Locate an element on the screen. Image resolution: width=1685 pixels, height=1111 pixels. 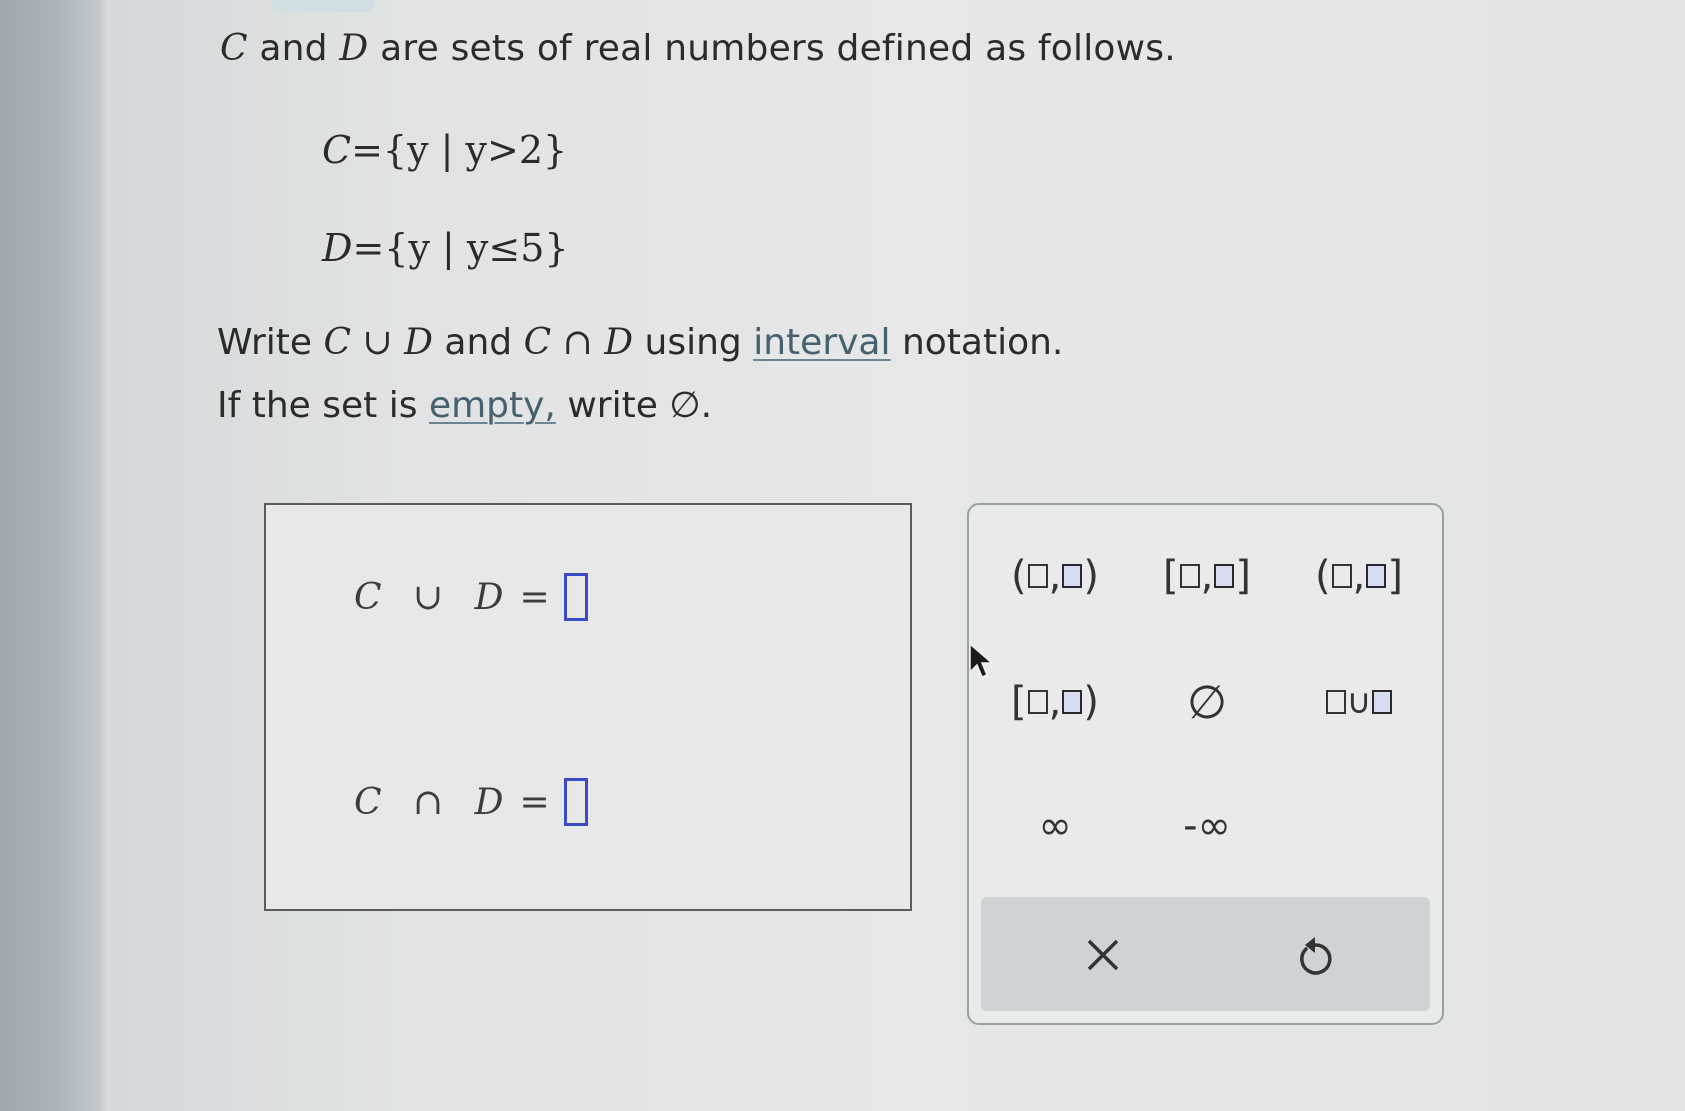
clear-button is located at coordinates (1103, 955).